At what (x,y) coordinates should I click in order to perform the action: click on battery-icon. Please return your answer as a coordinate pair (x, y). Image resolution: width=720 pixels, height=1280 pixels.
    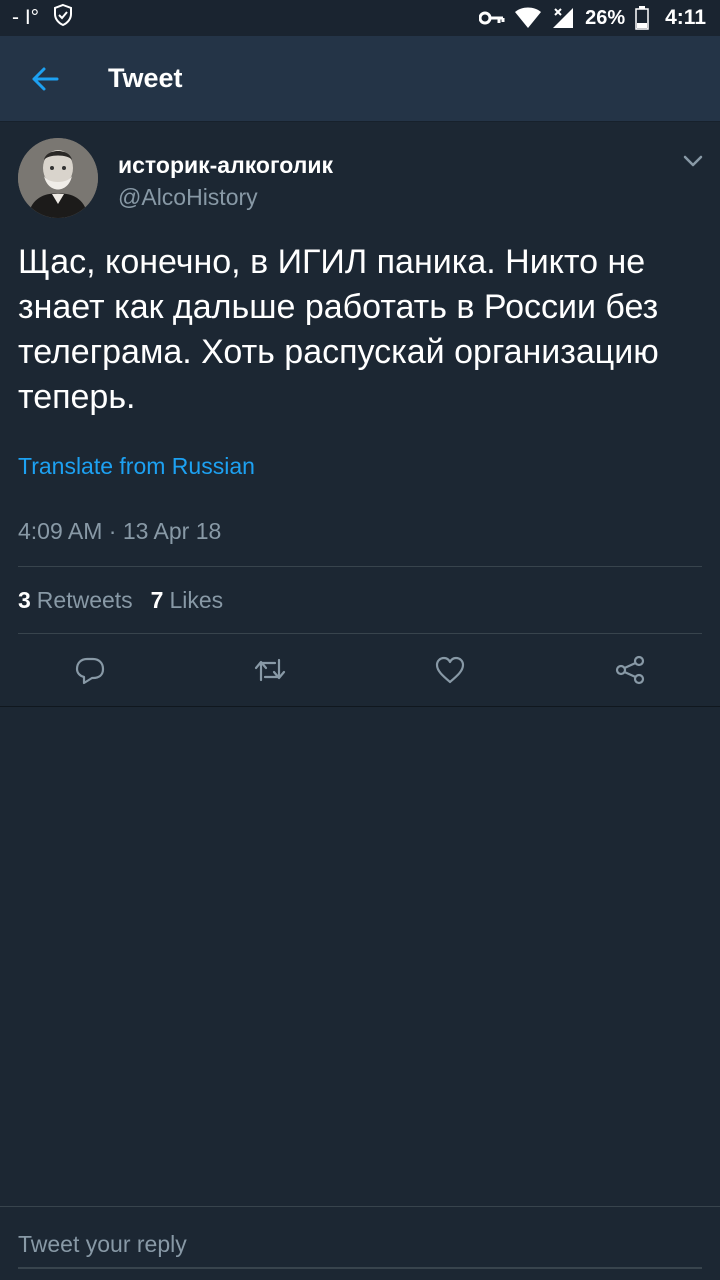
    Looking at the image, I should click on (642, 18).